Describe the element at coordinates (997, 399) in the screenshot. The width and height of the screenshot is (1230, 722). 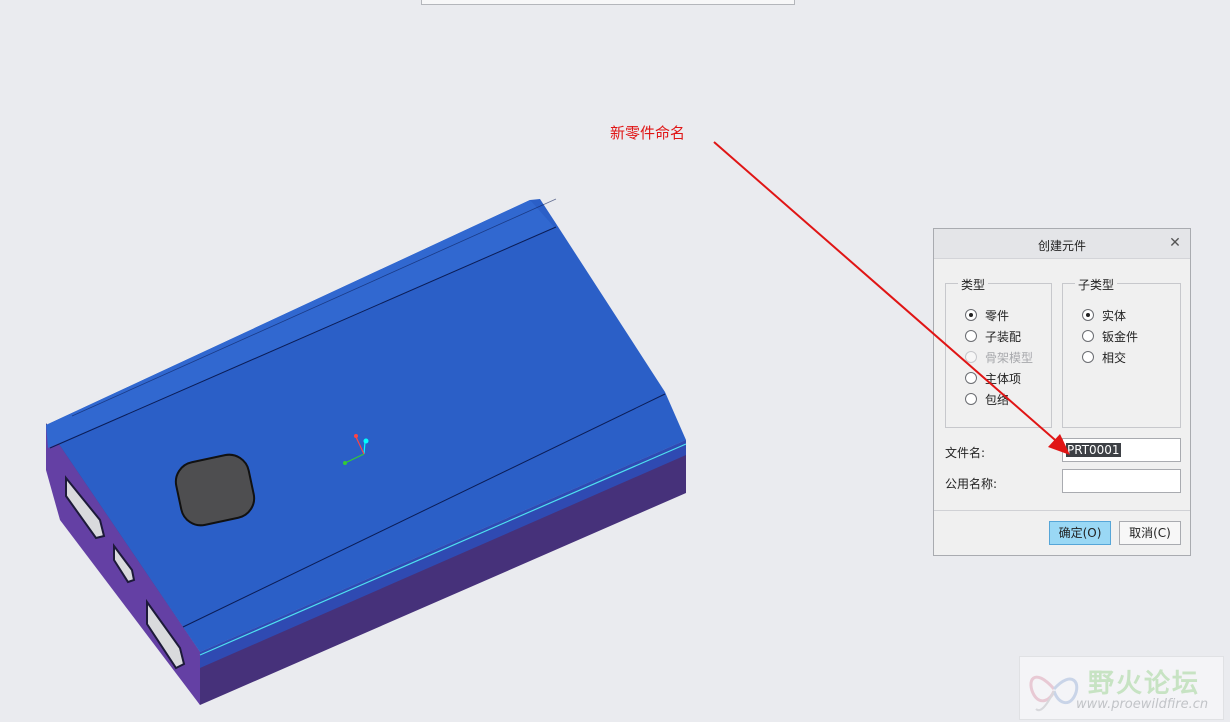
I see `radio-label: 包络` at that location.